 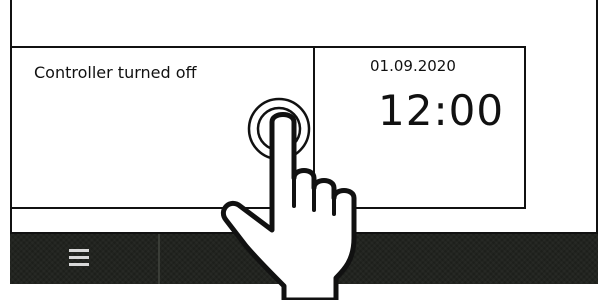 I want to click on screen-frame-right, so click(x=597, y=116).